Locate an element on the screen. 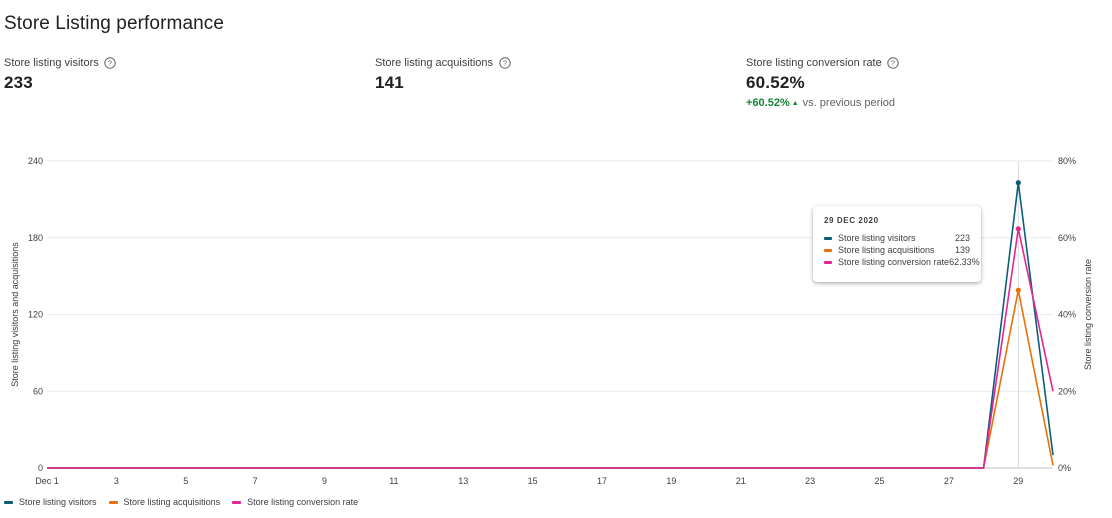  tooltip-date: 29 DEC 2020 is located at coordinates (851, 220).